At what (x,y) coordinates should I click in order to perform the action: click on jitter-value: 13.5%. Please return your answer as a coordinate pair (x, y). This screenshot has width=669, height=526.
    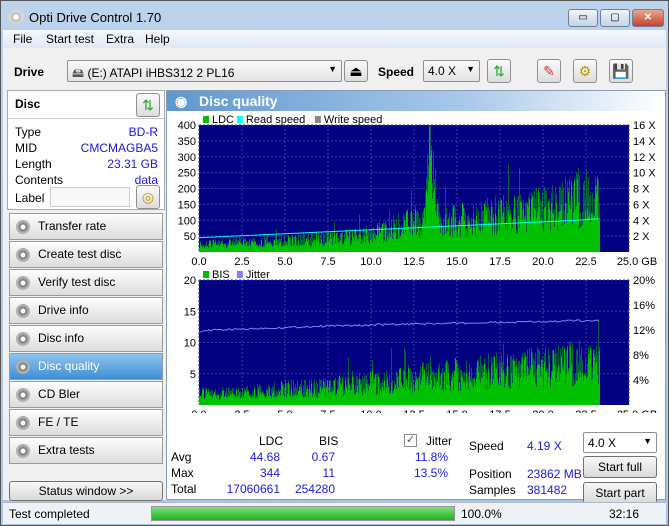
    Looking at the image, I should click on (430, 473).